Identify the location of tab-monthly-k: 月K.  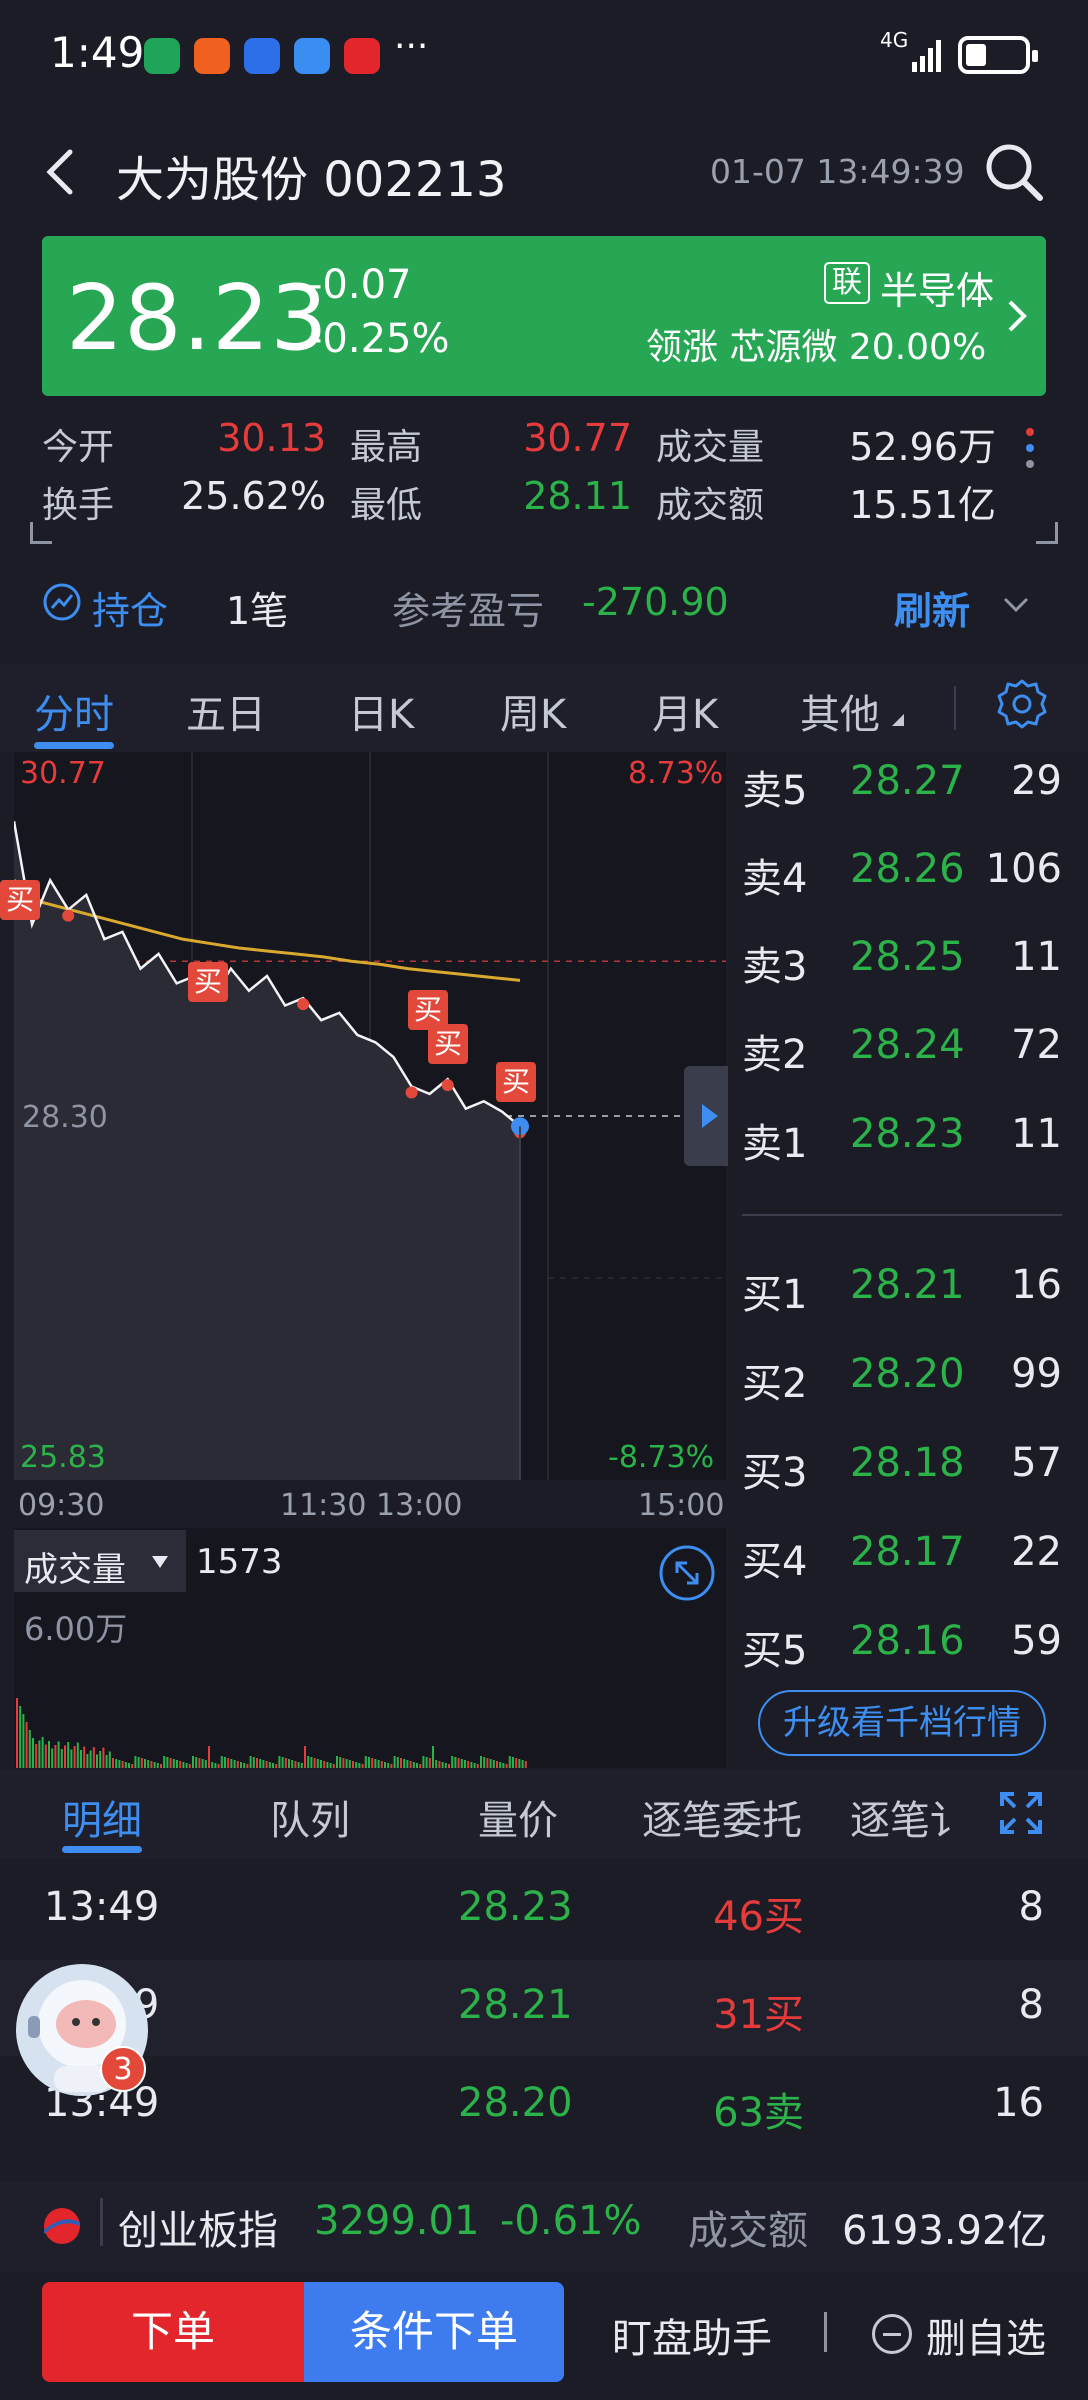
(685, 711).